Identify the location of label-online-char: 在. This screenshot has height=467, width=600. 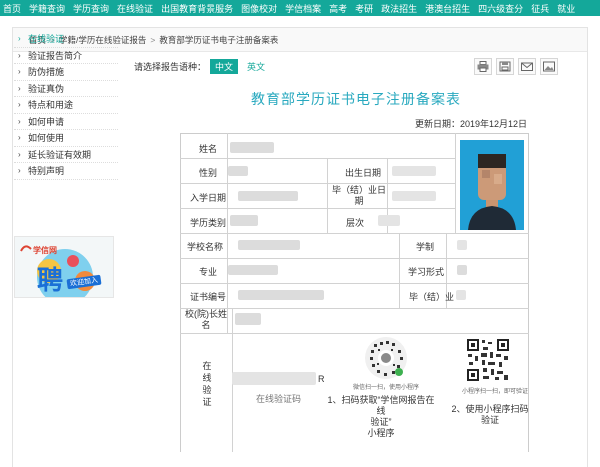
(207, 366).